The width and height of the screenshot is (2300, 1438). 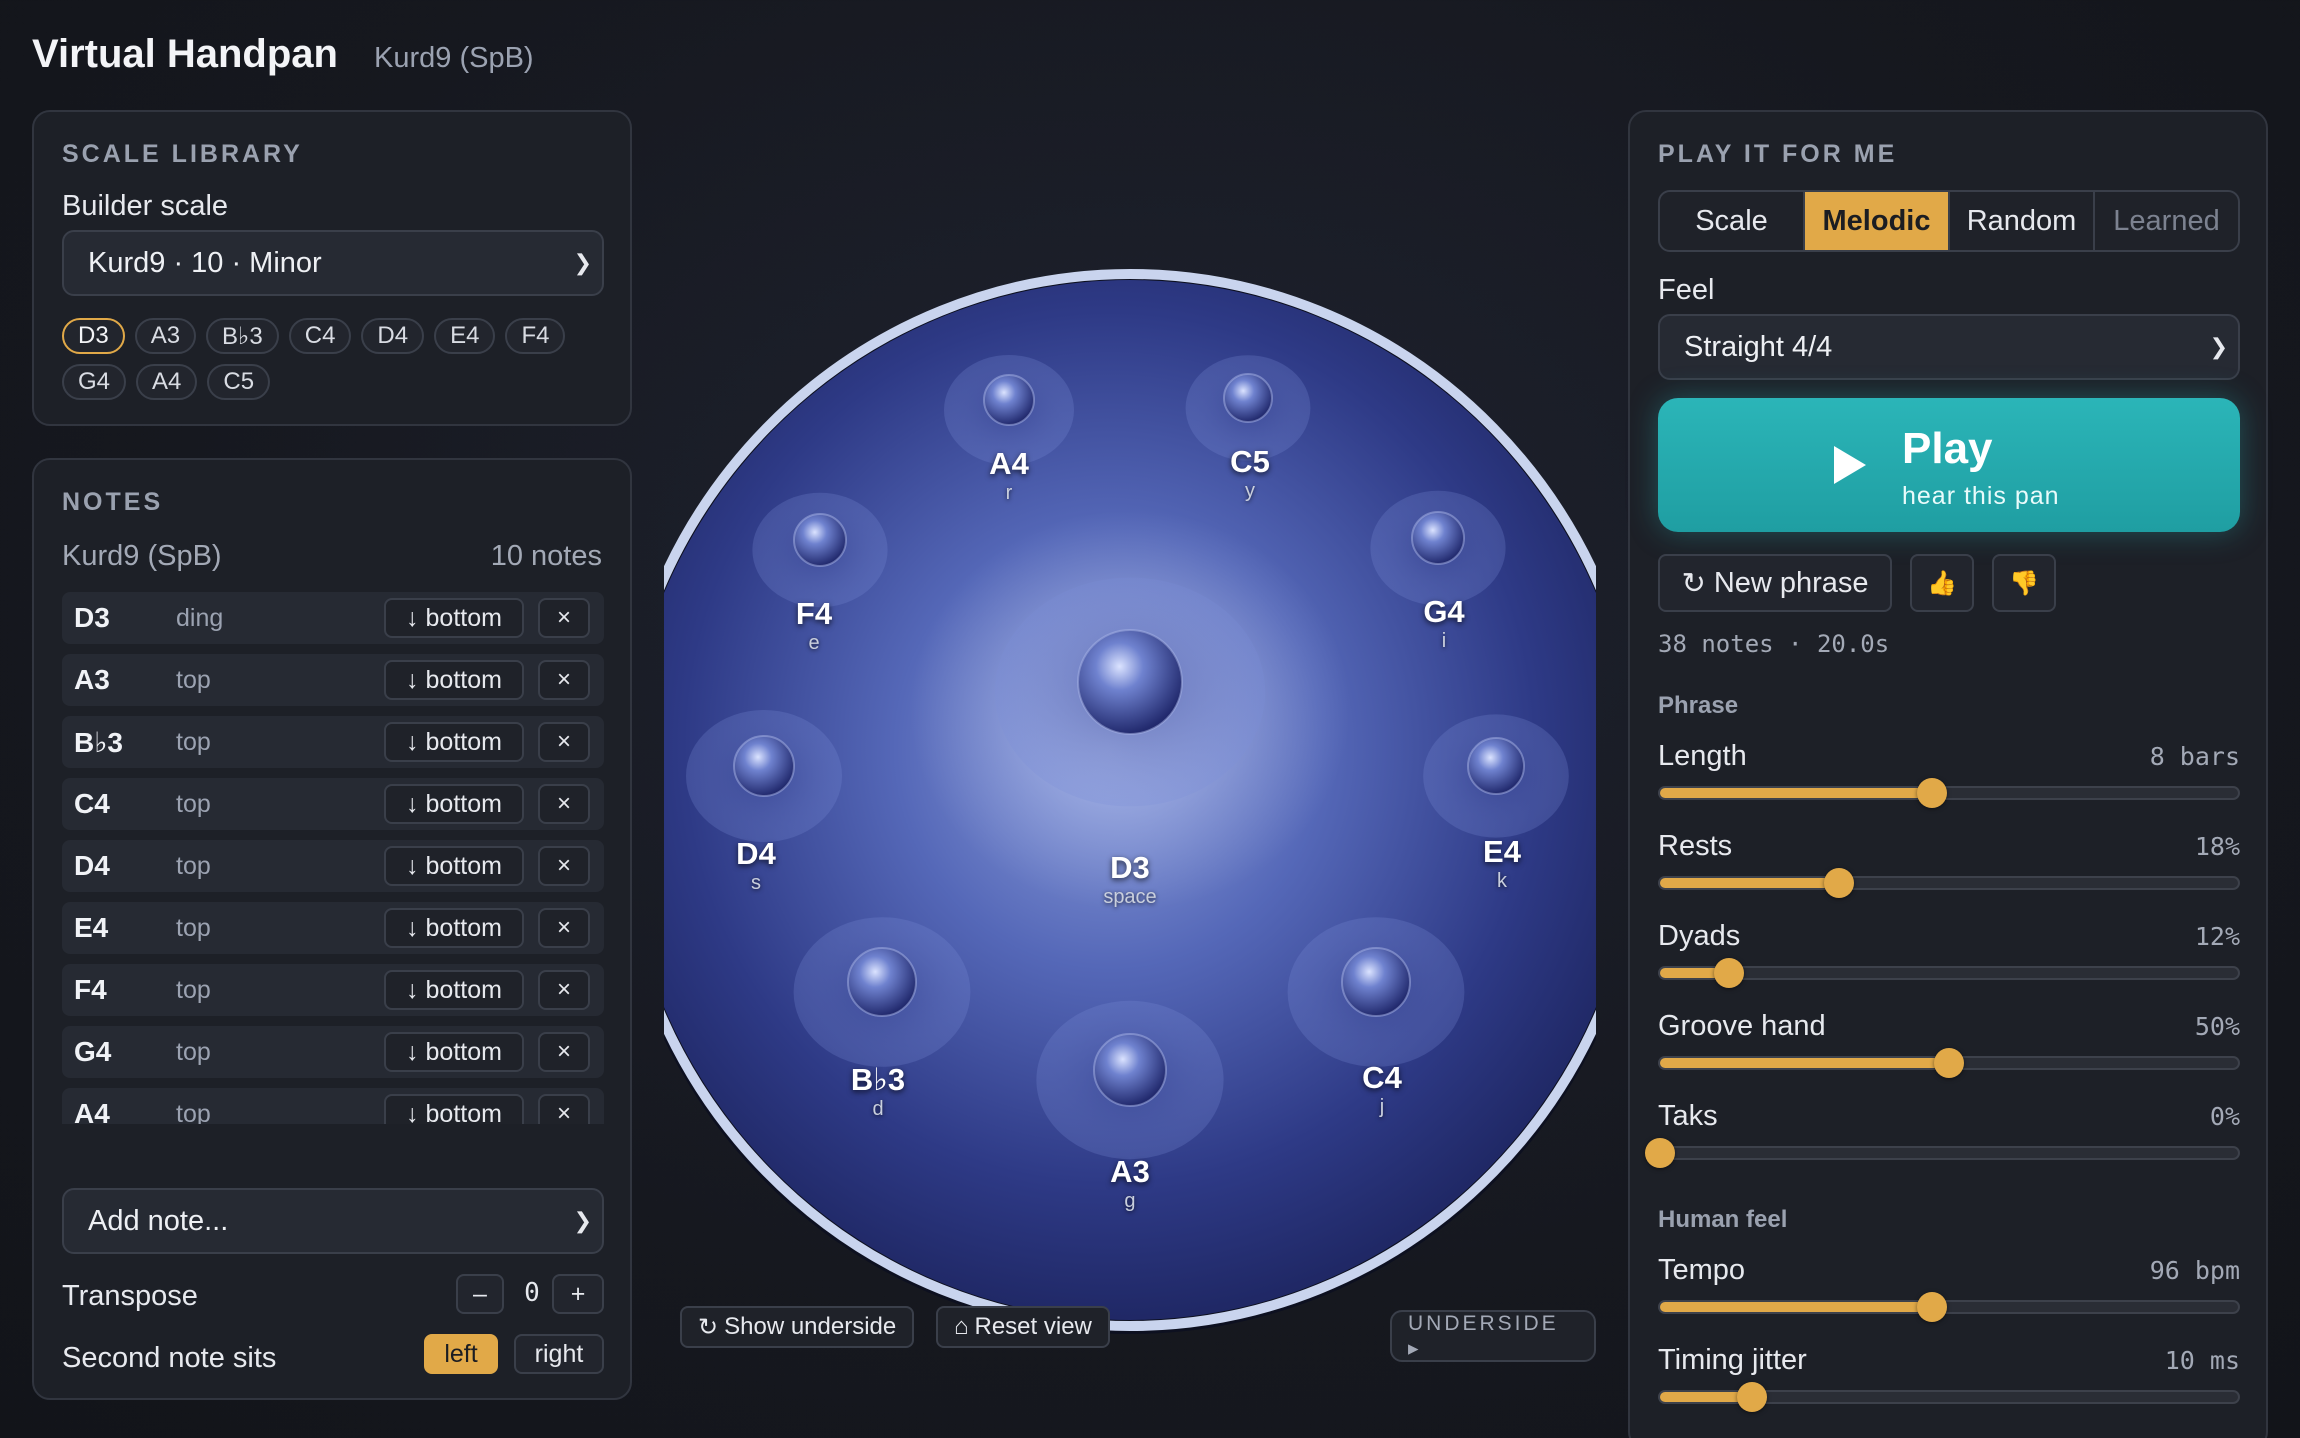 What do you see at coordinates (242, 336) in the screenshot?
I see `scale-chip-bb3: B♭3` at bounding box center [242, 336].